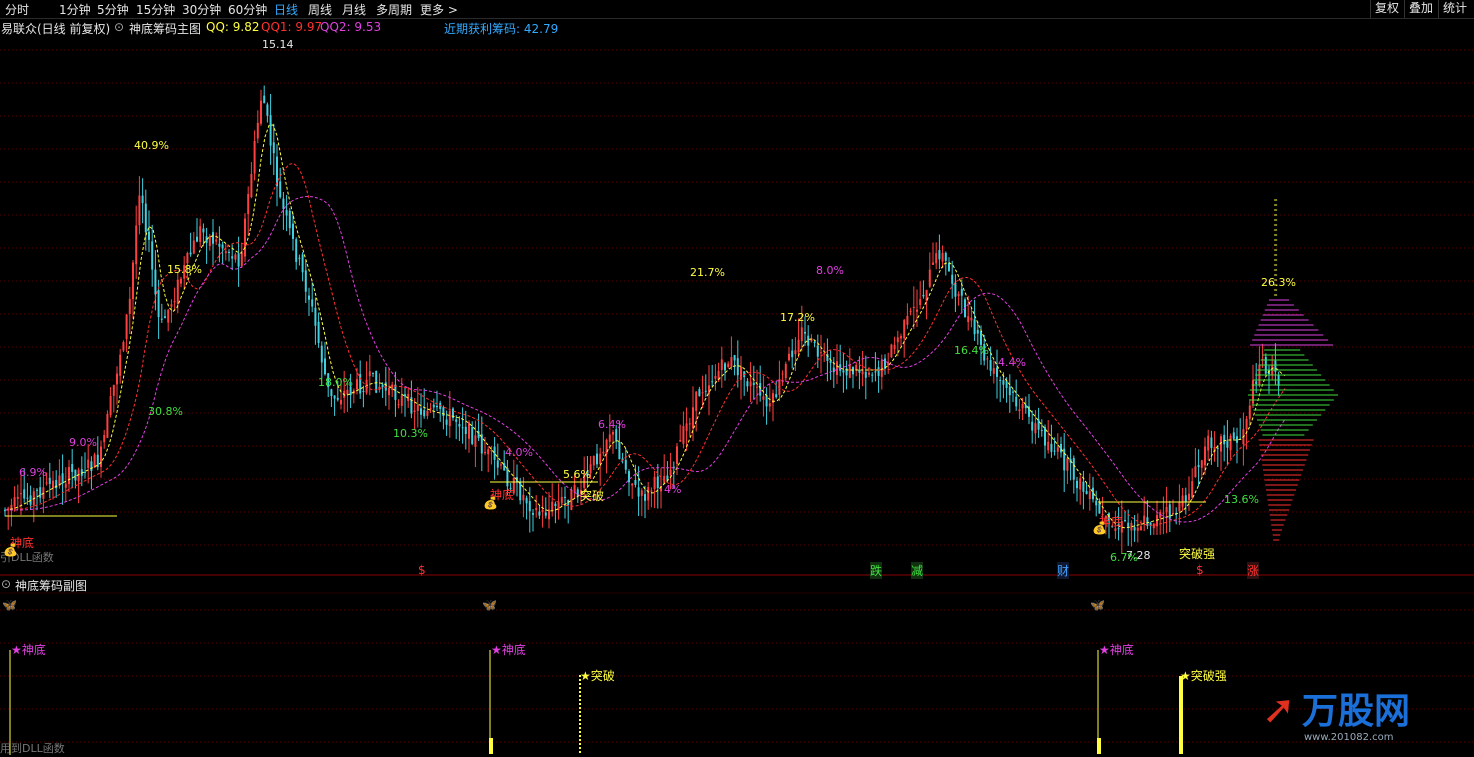 The height and width of the screenshot is (757, 1474). Describe the element at coordinates (830, 270) in the screenshot. I see `pct-label: 8.0%` at that location.